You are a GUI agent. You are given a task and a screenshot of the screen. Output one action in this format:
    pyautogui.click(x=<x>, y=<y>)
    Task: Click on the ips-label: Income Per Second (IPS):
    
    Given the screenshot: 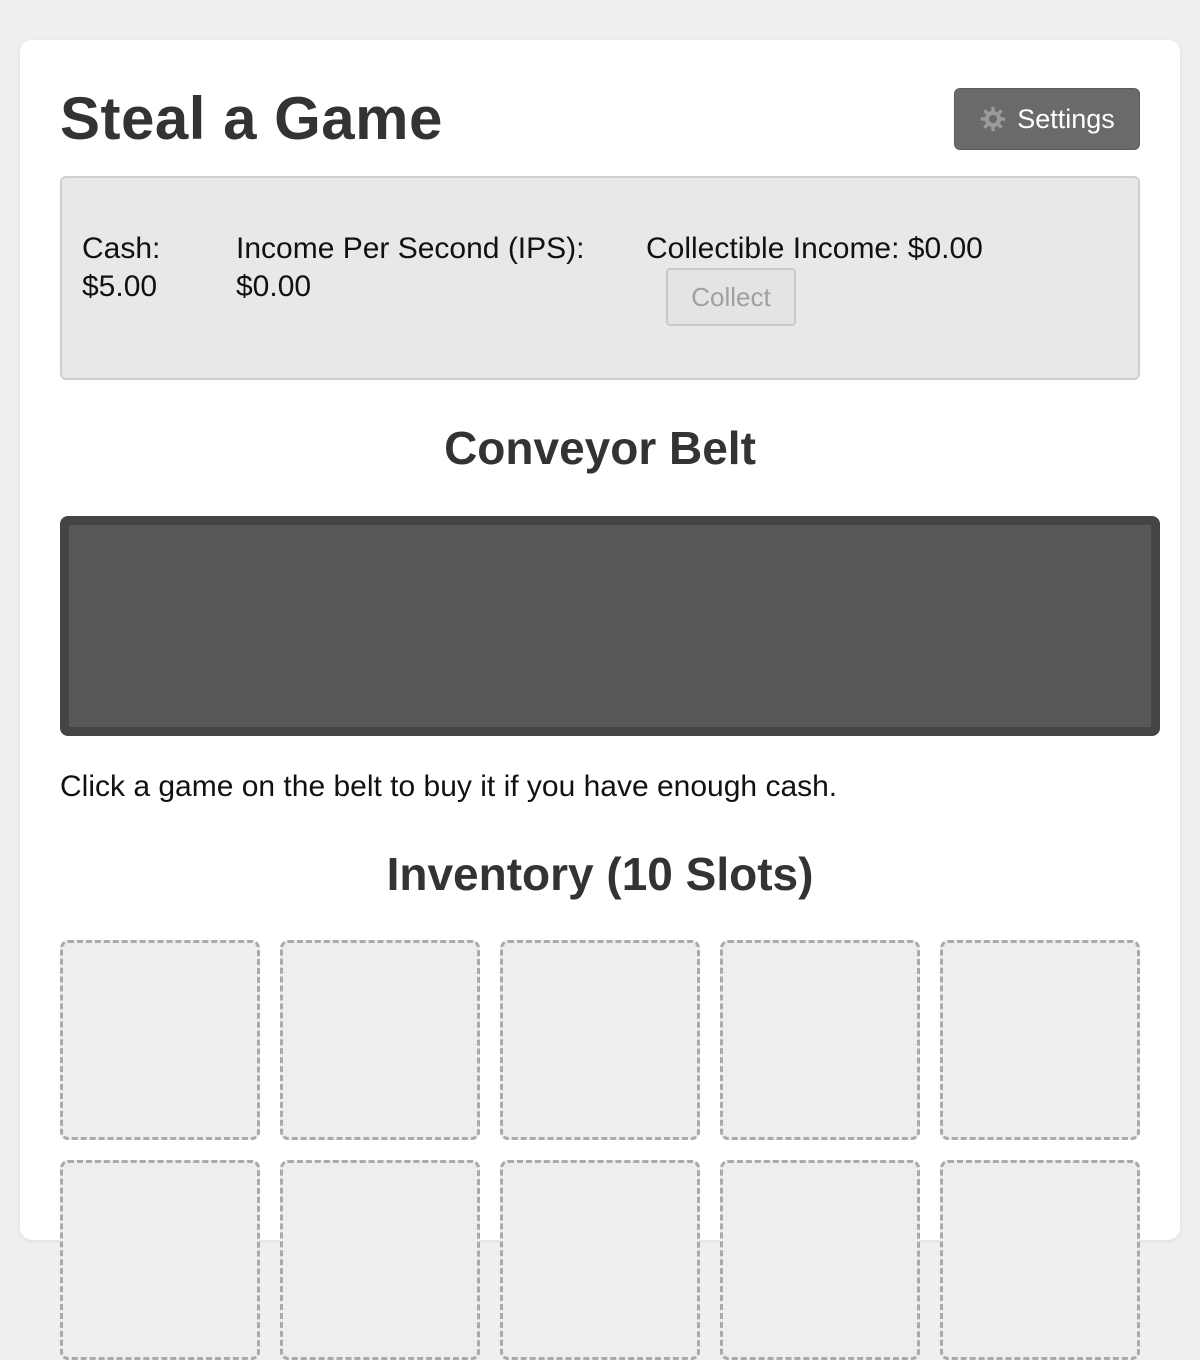 What is the action you would take?
    pyautogui.click(x=410, y=248)
    